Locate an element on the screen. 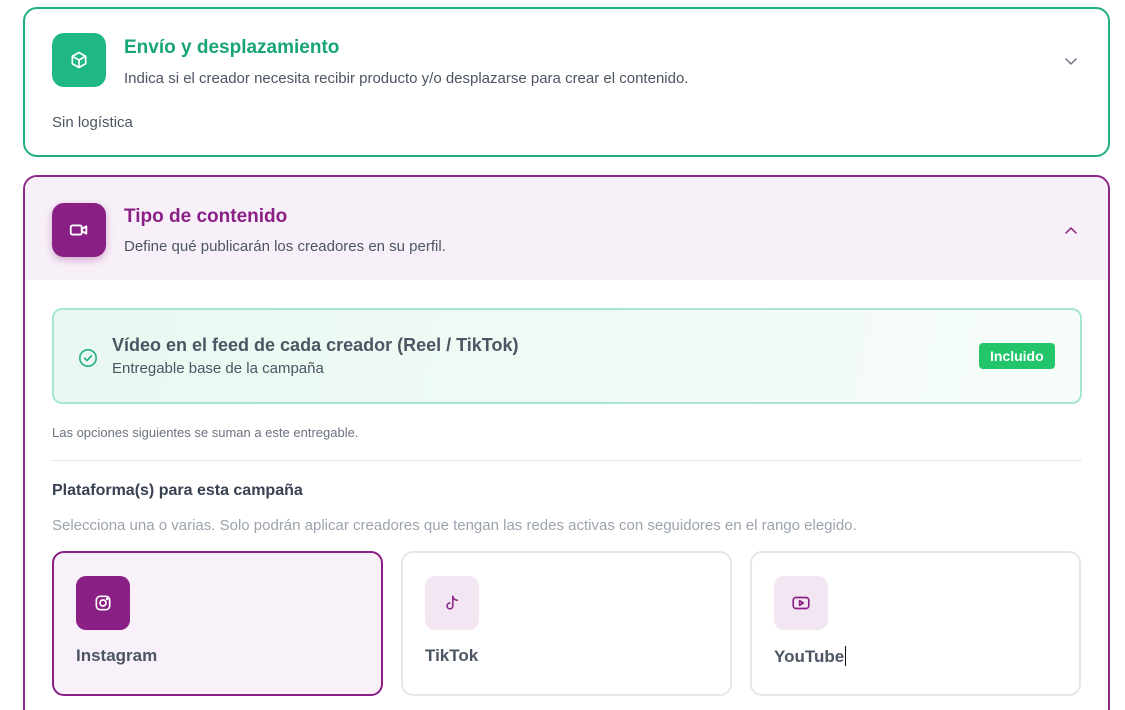 This screenshot has width=1125, height=710. box-icon is located at coordinates (79, 60).